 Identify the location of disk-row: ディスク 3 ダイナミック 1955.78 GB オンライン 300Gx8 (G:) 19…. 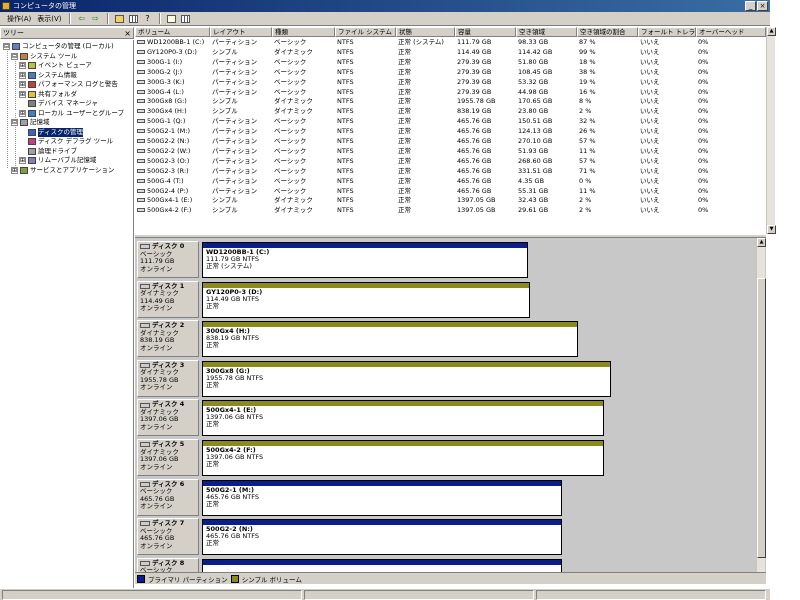
(445, 378).